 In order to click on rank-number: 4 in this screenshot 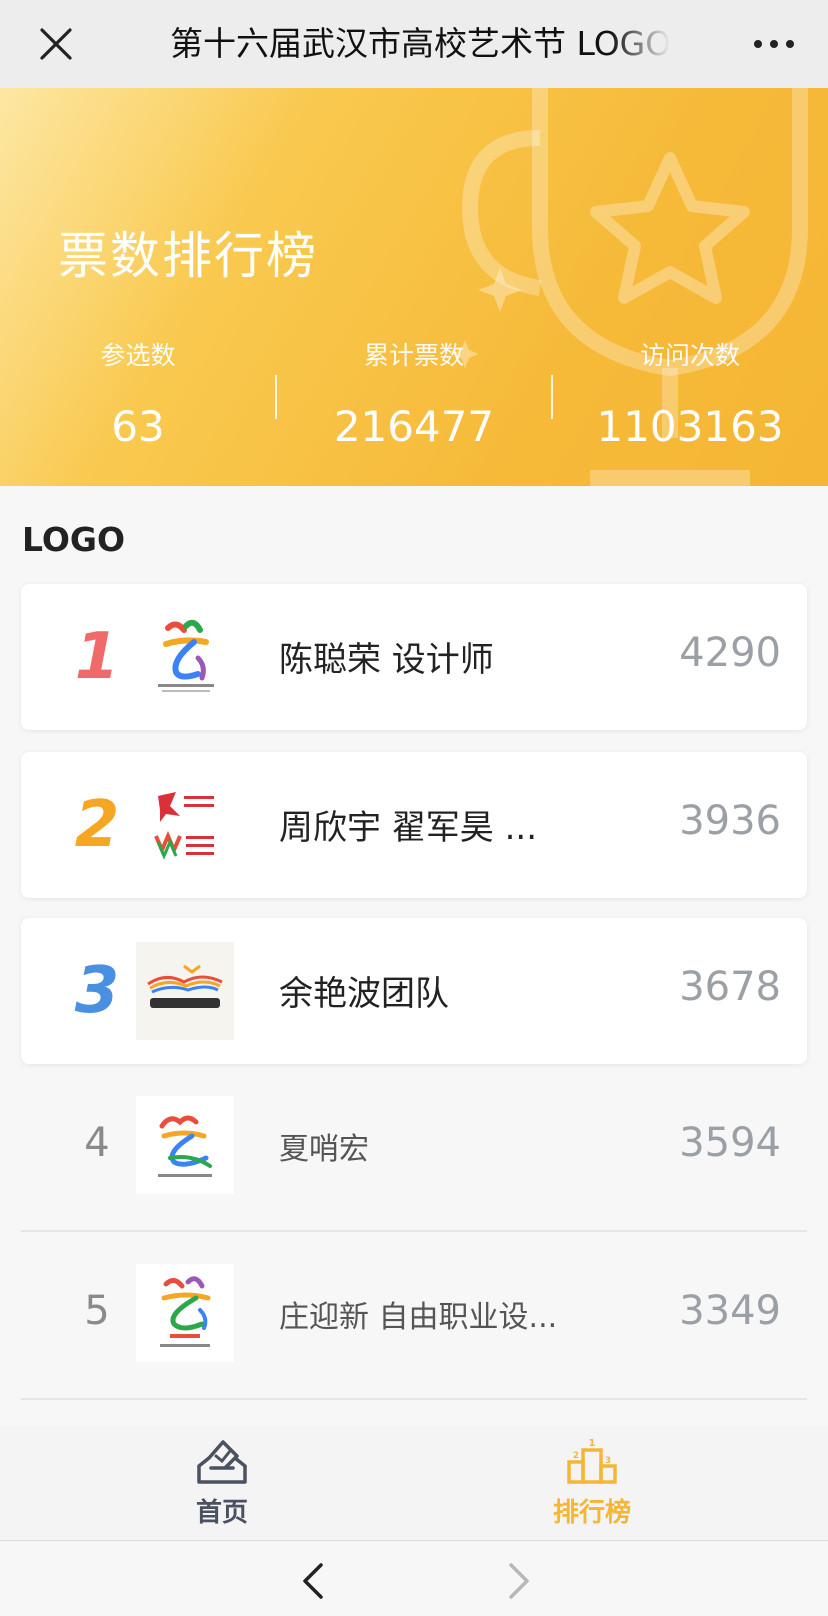, I will do `click(97, 1143)`.